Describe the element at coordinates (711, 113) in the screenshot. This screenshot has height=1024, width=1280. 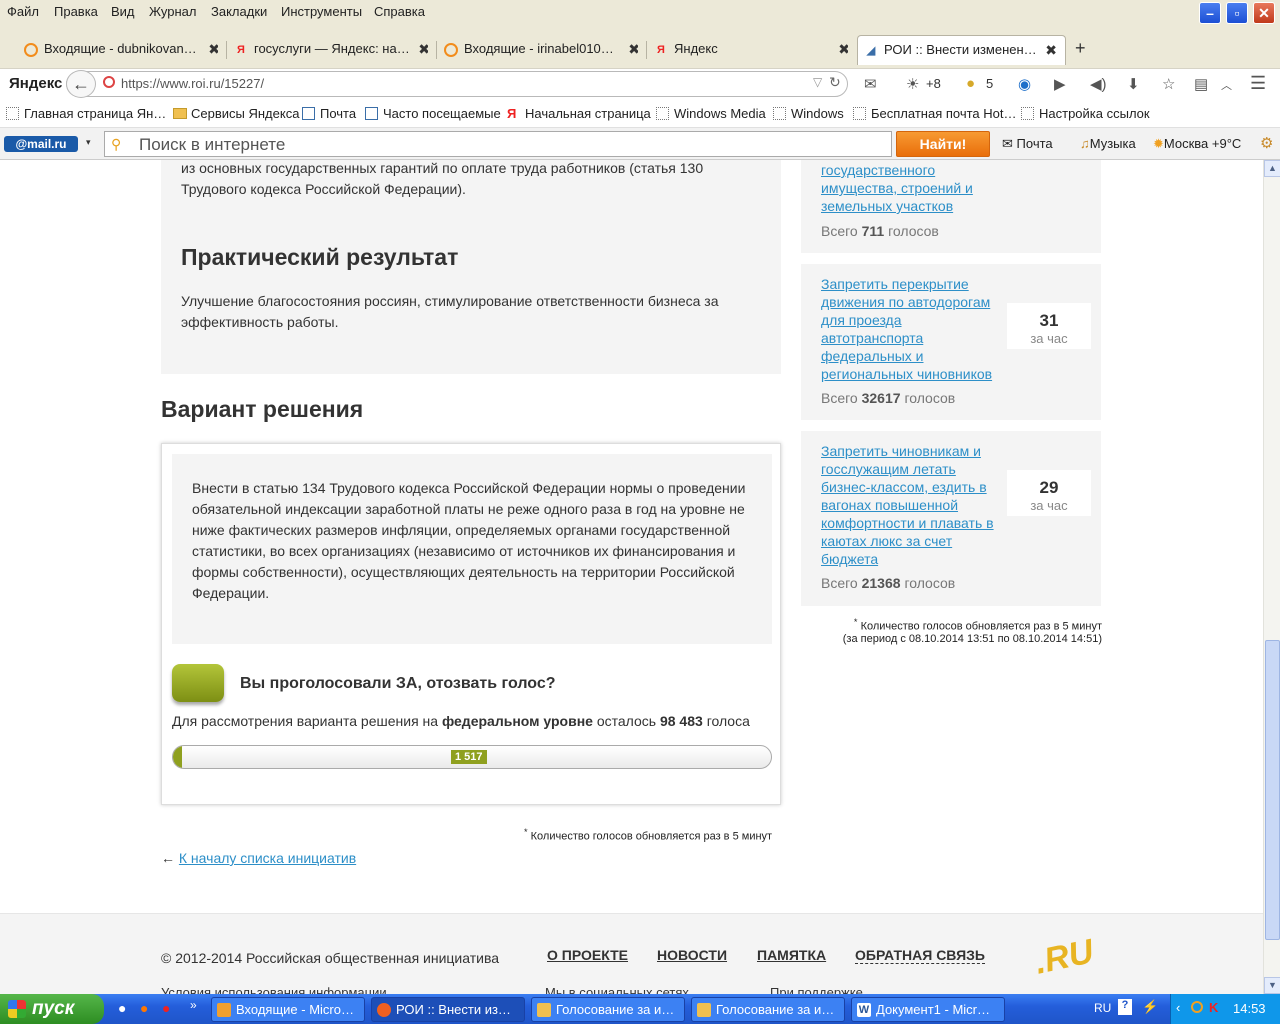
I see `bookmark-item: Windows Media` at that location.